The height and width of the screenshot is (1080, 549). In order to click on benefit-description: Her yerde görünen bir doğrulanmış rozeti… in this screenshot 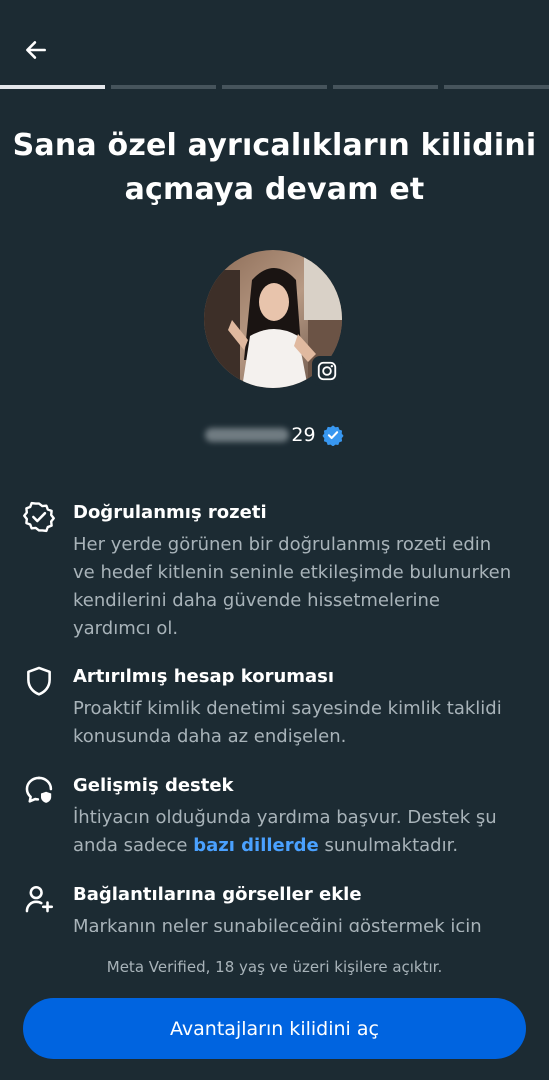, I will do `click(292, 586)`.